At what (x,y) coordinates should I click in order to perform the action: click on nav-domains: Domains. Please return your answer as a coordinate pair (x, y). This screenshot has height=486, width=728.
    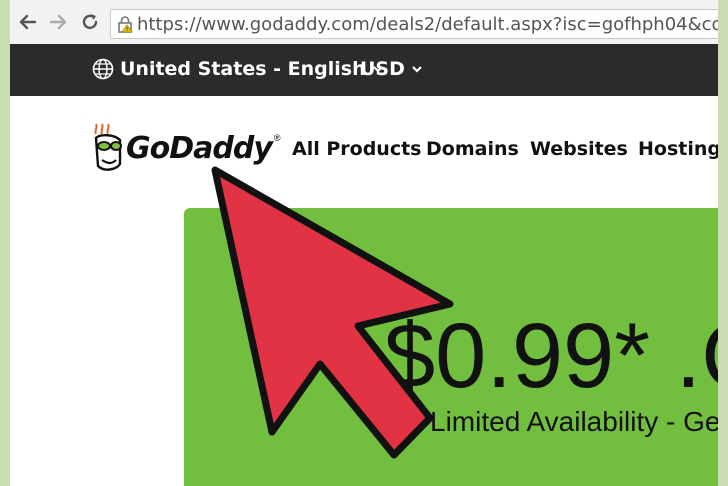
    Looking at the image, I should click on (472, 149).